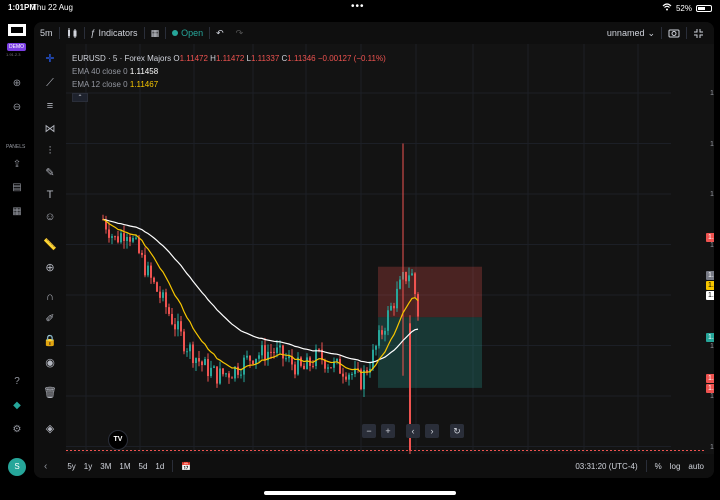  Describe the element at coordinates (674, 33) in the screenshot. I see `camera-icon` at that location.